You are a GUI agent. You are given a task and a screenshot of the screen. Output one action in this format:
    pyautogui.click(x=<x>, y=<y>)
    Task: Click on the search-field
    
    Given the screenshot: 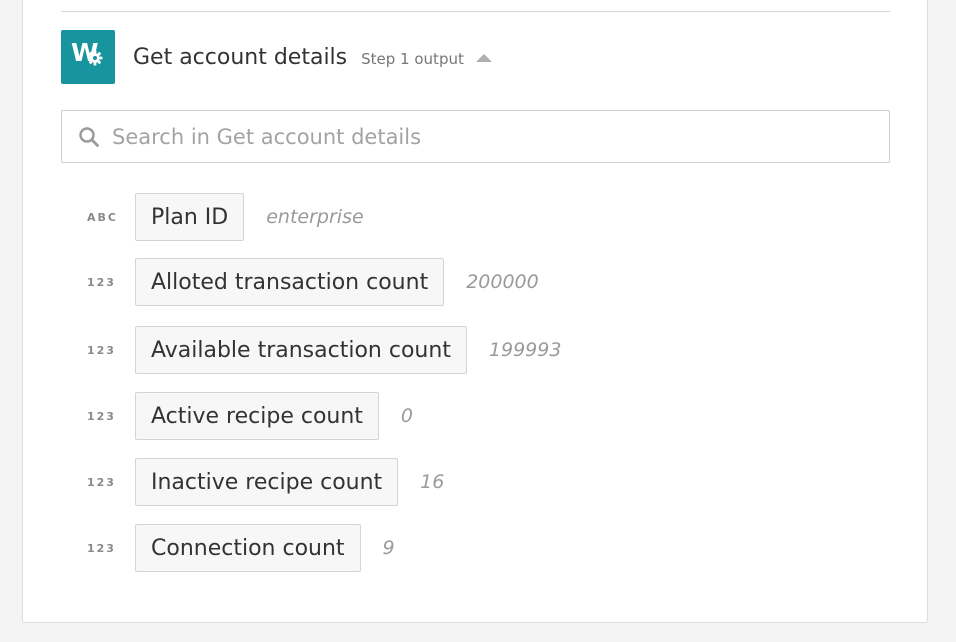 What is the action you would take?
    pyautogui.click(x=475, y=136)
    